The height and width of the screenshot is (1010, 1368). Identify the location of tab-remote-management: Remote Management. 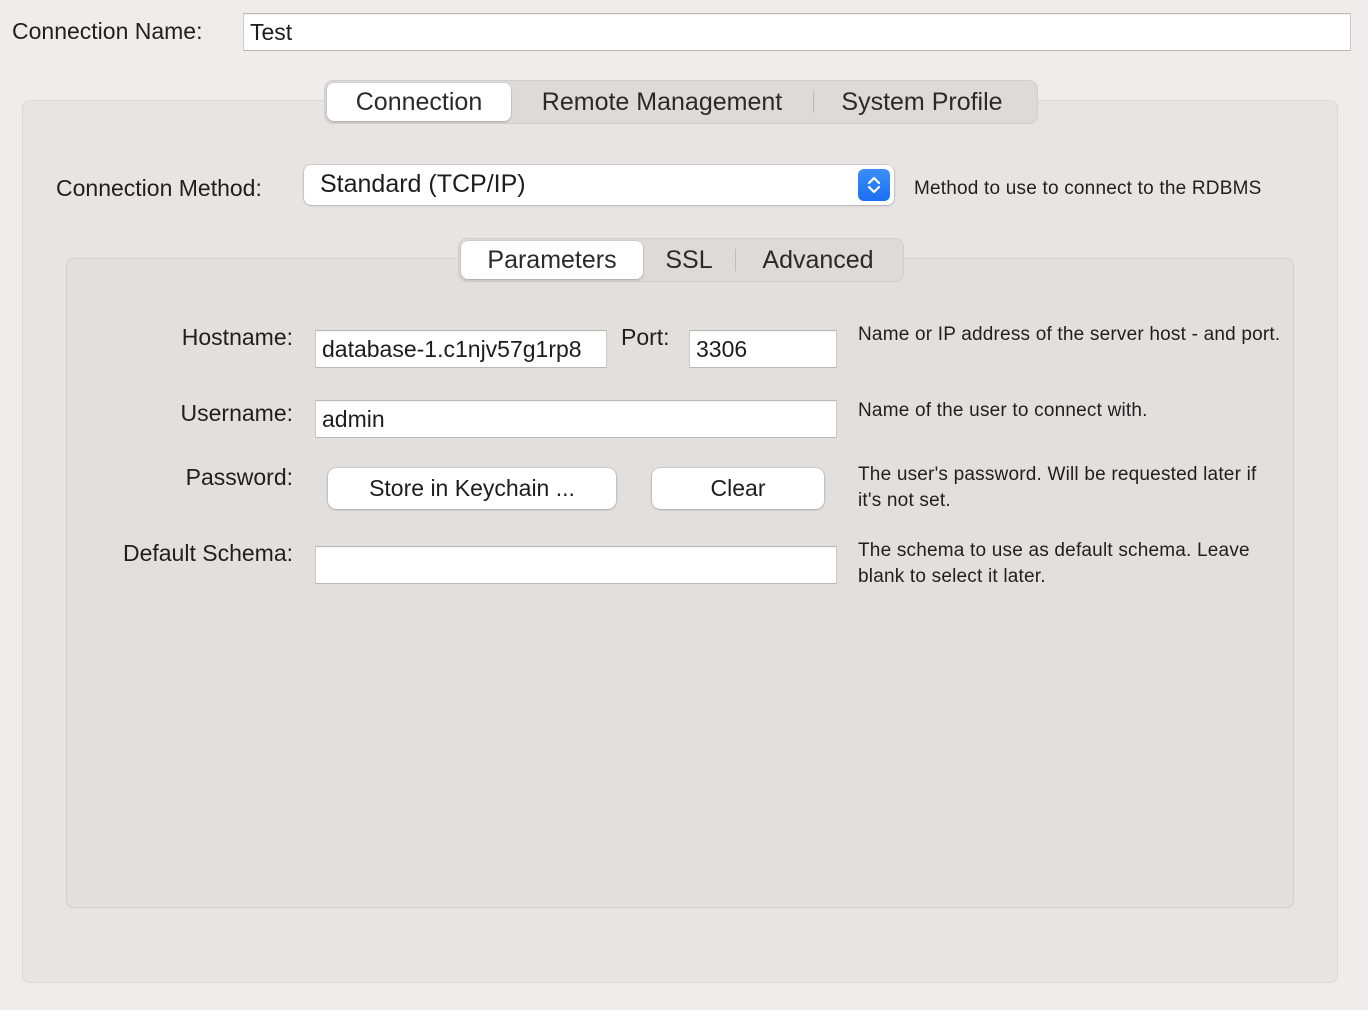
(662, 102).